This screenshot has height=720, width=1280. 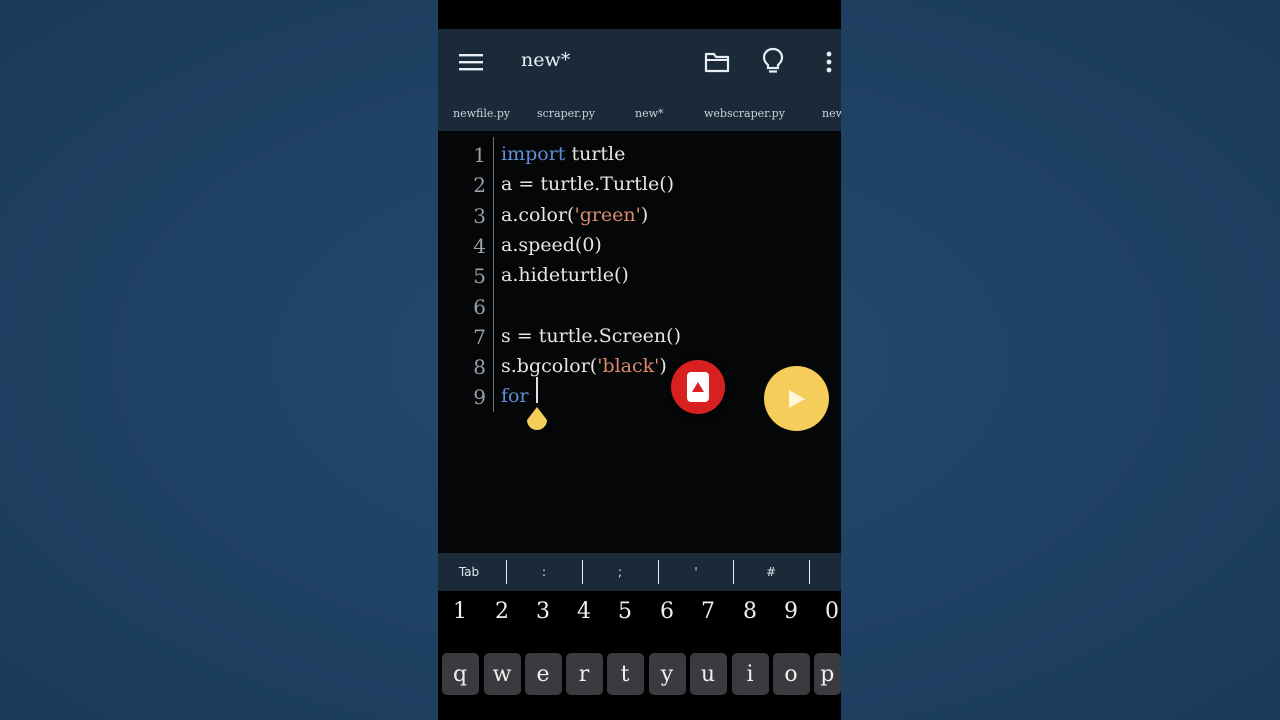 I want to click on line-number: 9, so click(x=479, y=397).